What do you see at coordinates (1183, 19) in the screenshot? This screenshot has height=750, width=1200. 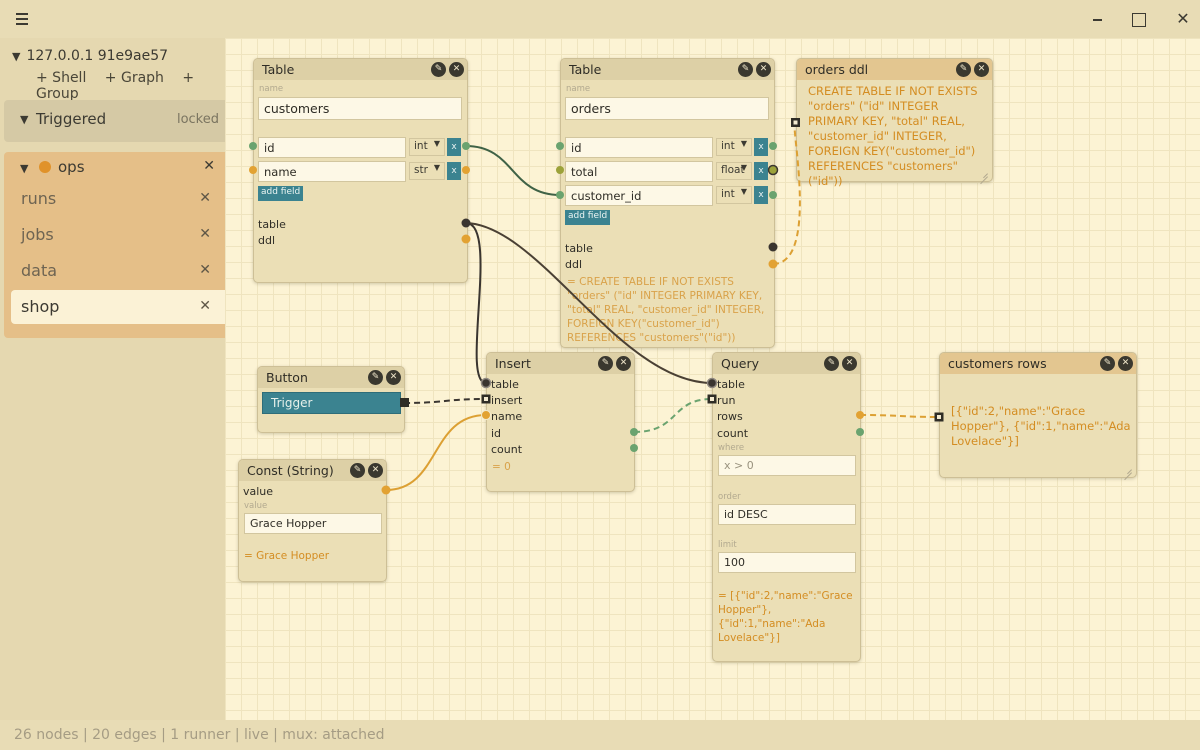 I see `close-window-button: ✕` at bounding box center [1183, 19].